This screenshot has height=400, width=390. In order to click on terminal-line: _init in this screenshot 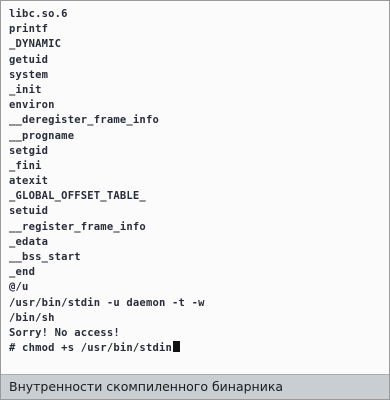, I will do `click(25, 89)`.